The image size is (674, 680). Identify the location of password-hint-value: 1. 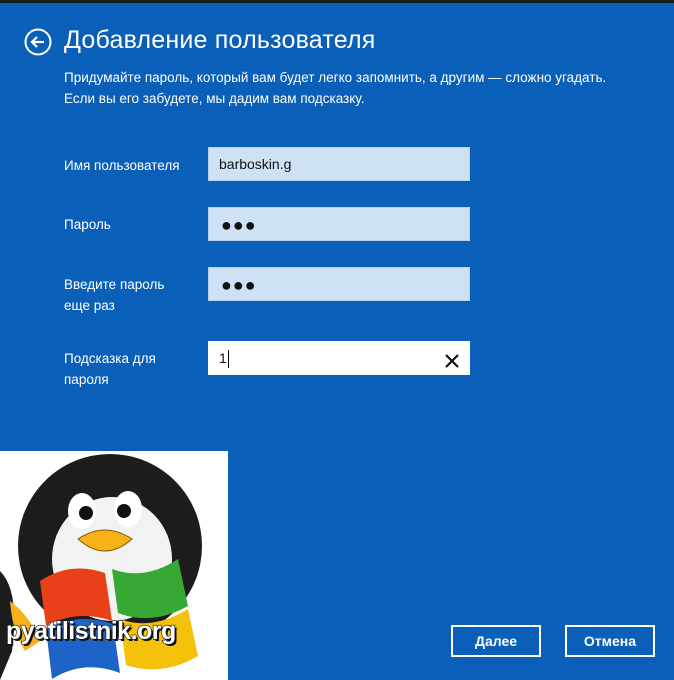
(223, 358).